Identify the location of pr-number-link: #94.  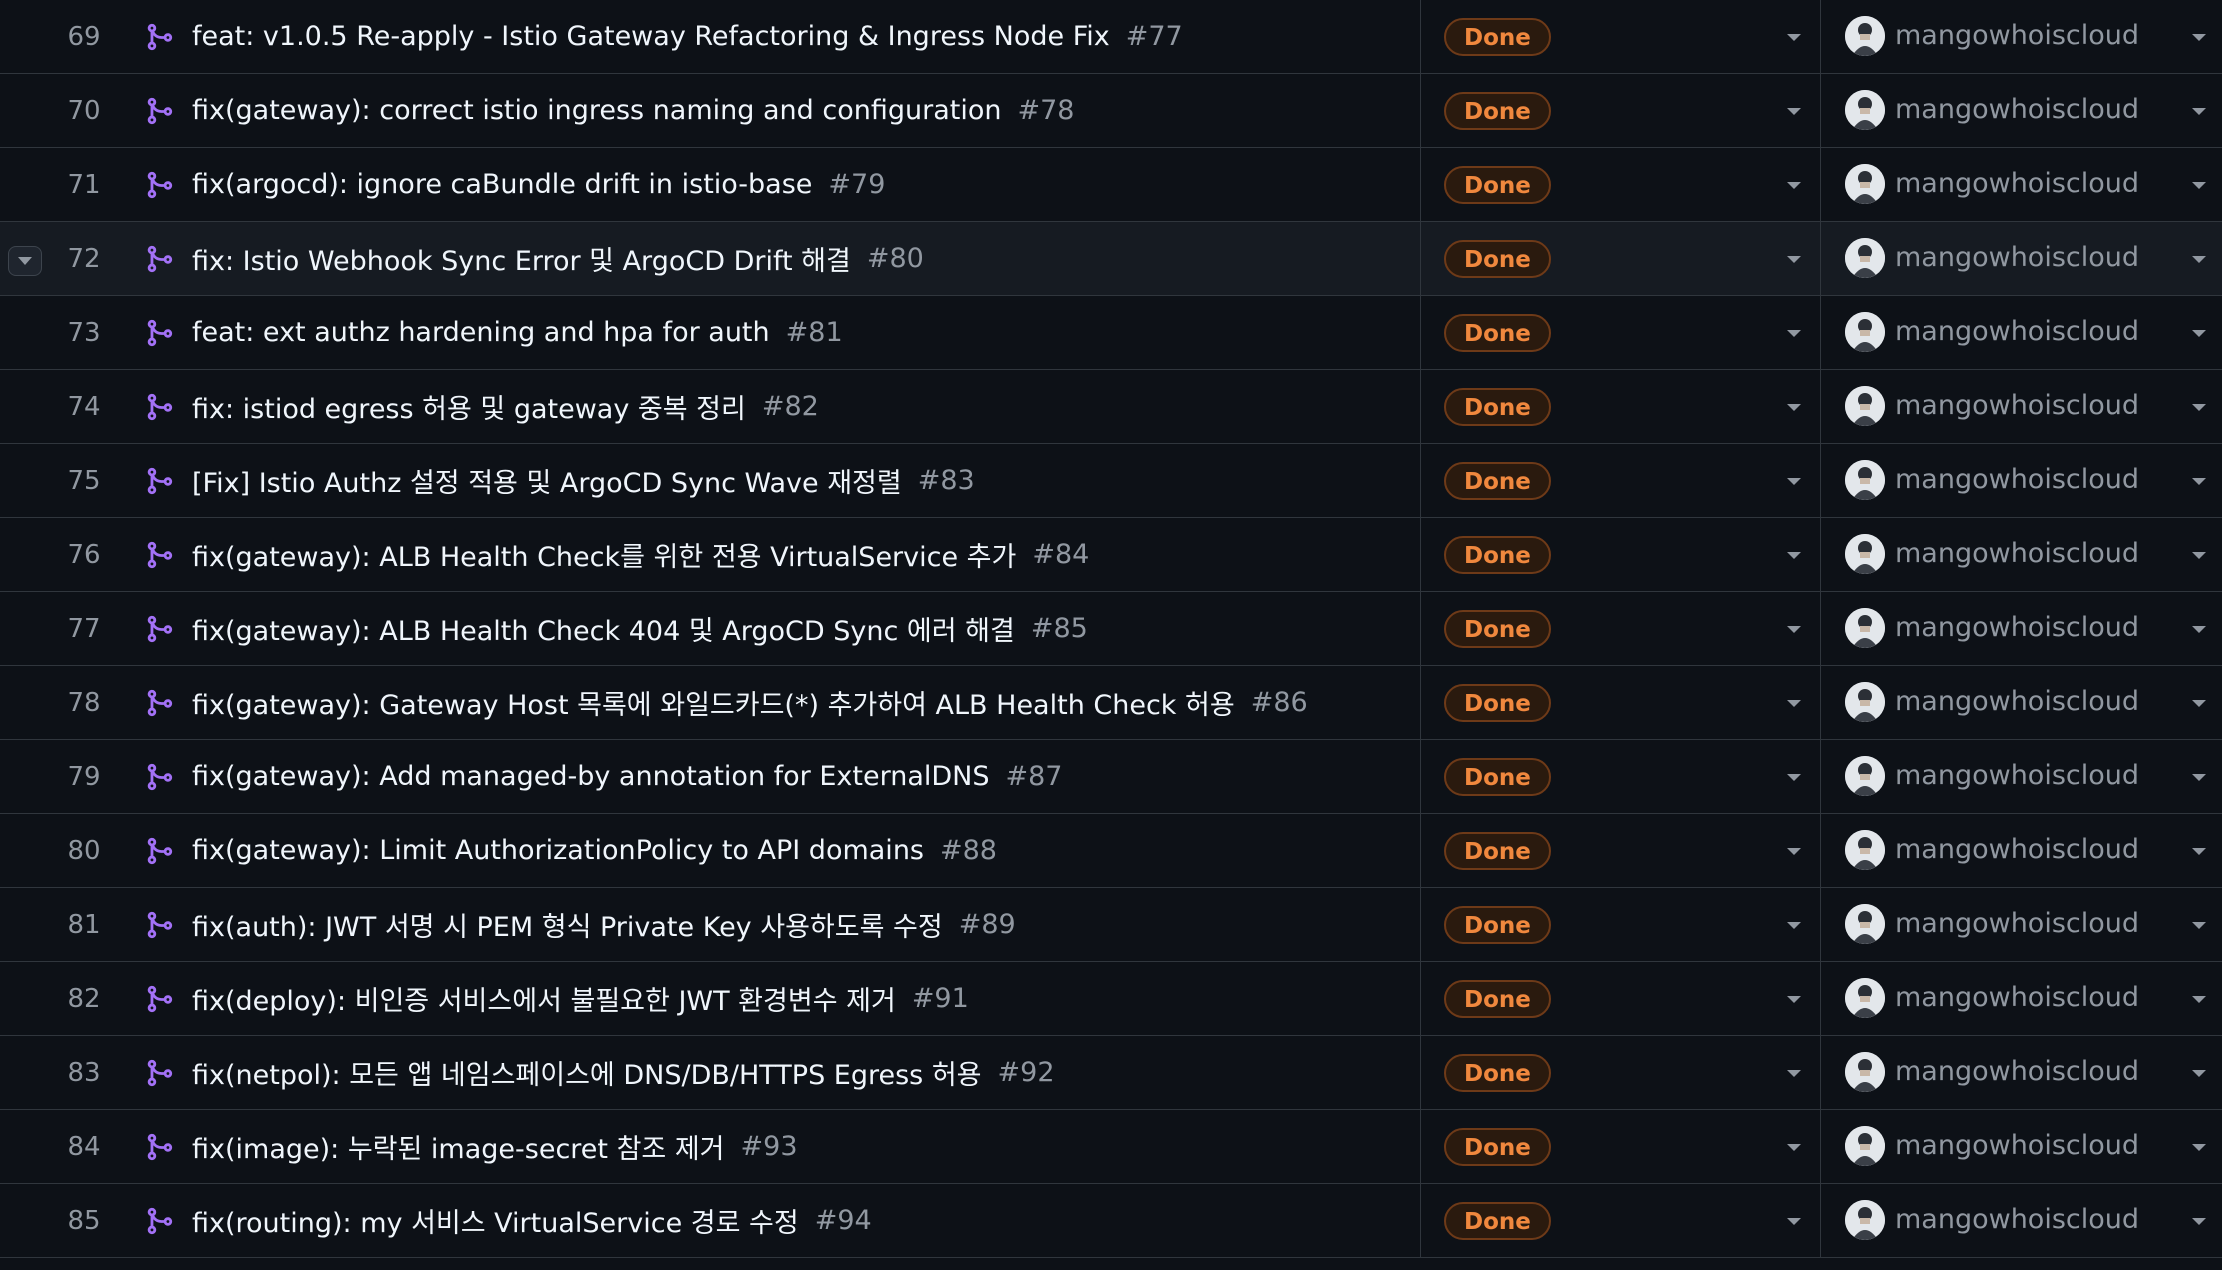
(843, 1220).